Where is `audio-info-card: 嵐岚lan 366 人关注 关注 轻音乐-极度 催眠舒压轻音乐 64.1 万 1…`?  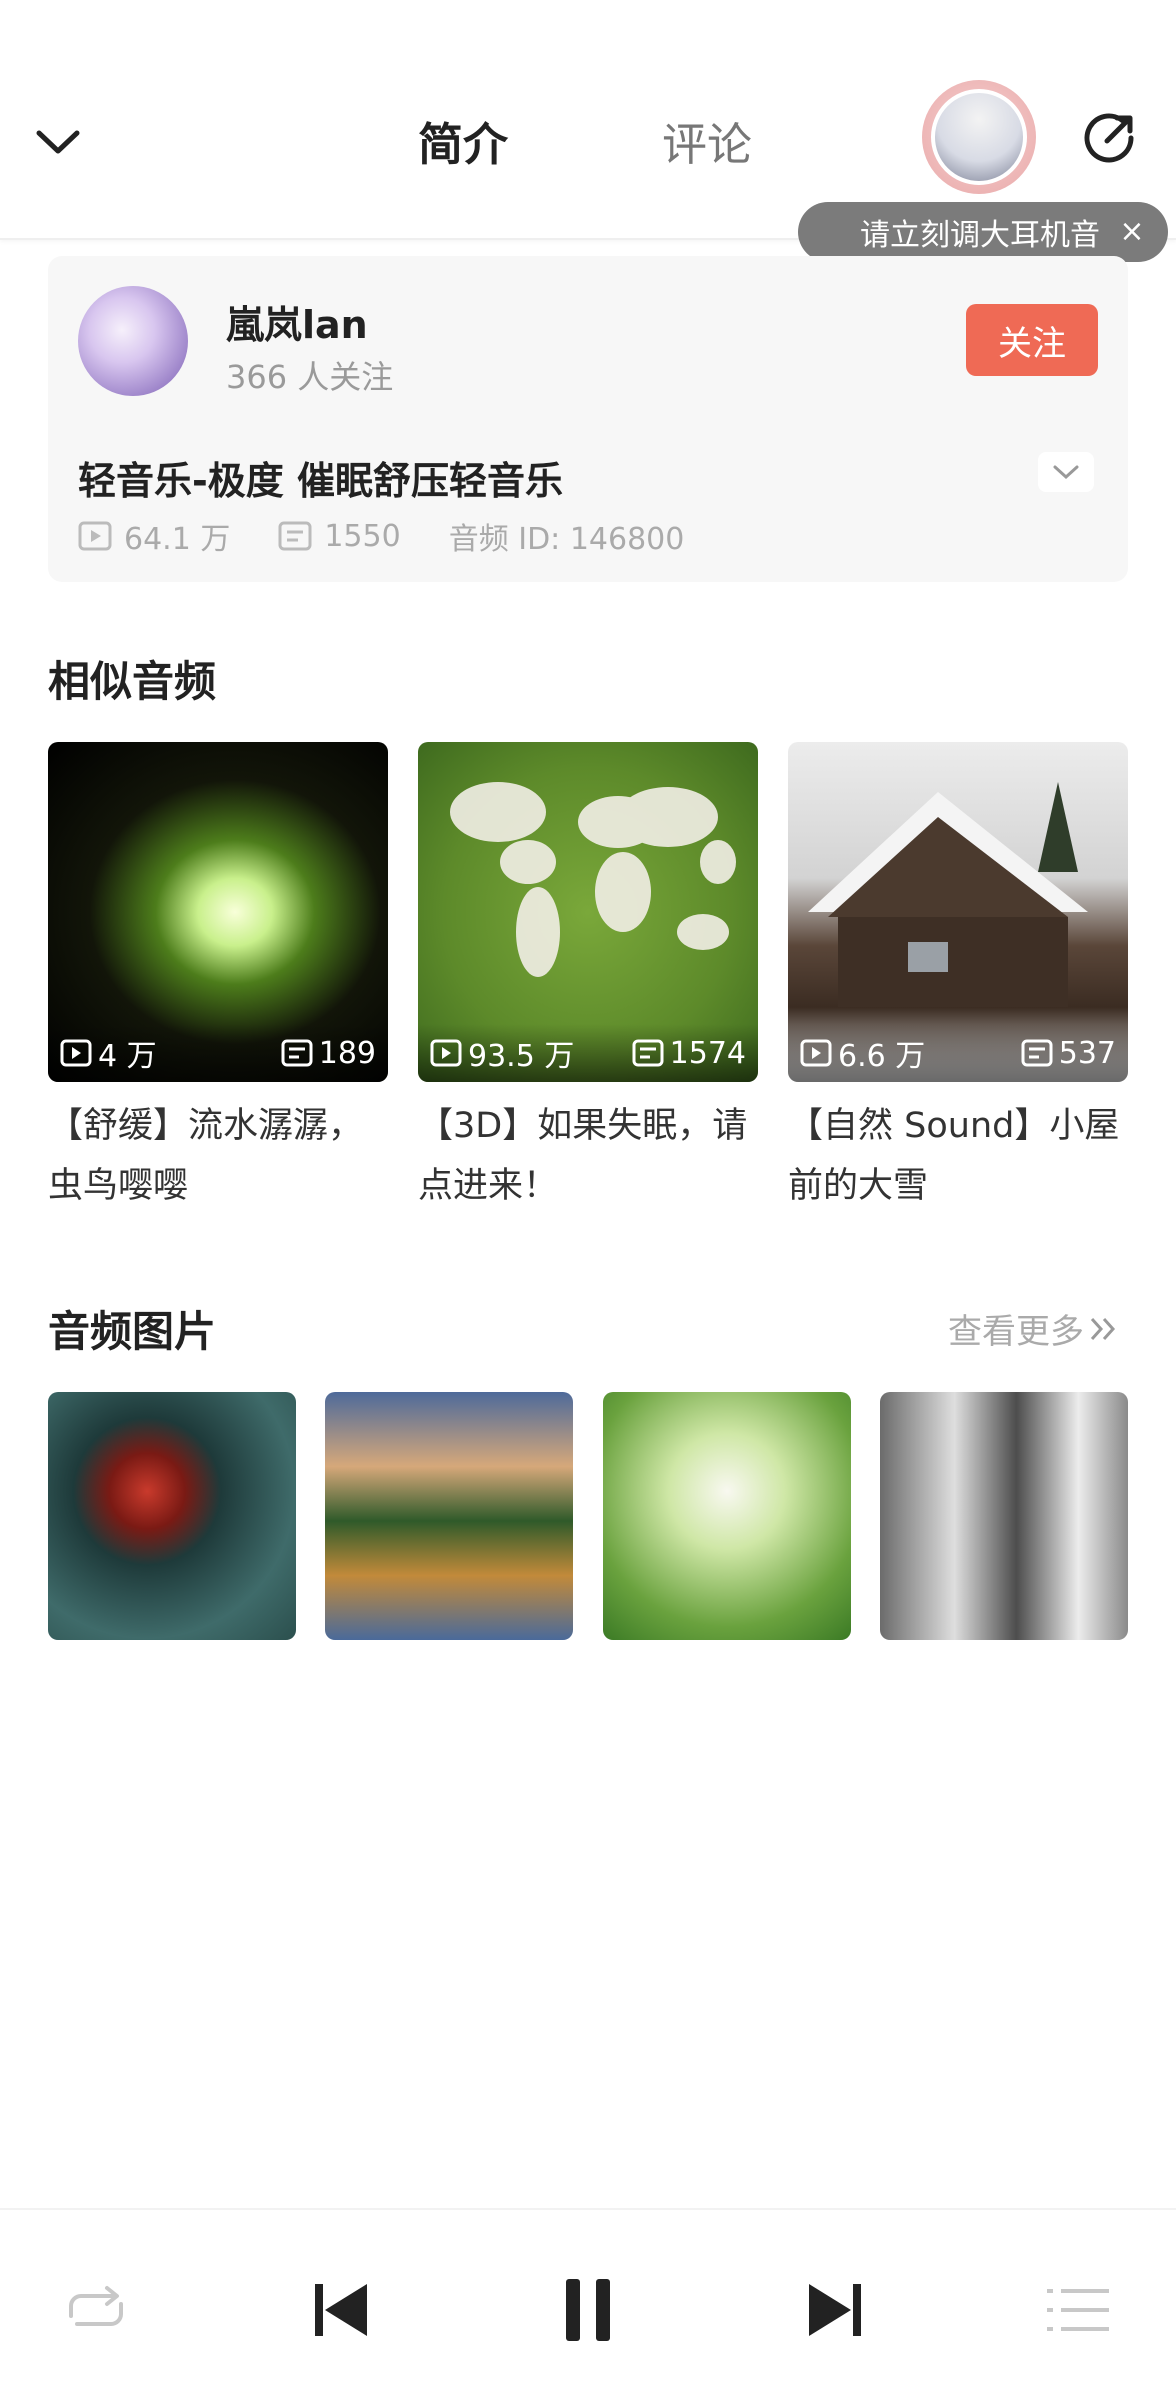
audio-info-card: 嵐岚lan 366 人关注 关注 轻音乐-极度 催眠舒压轻音乐 64.1 万 1… is located at coordinates (588, 419).